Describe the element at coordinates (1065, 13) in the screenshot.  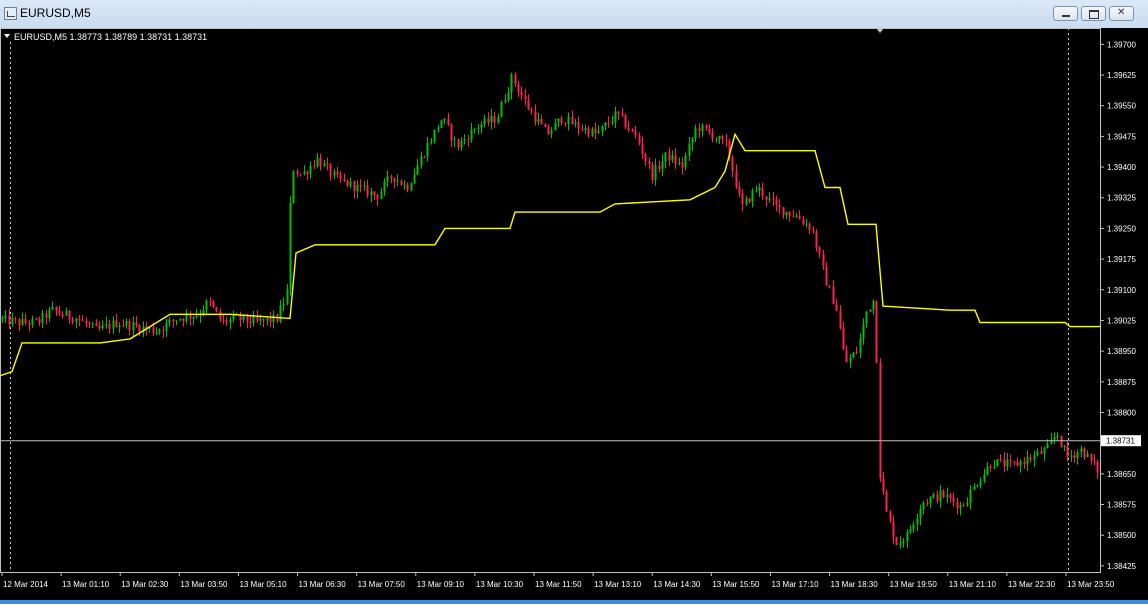
I see `minimize-button` at that location.